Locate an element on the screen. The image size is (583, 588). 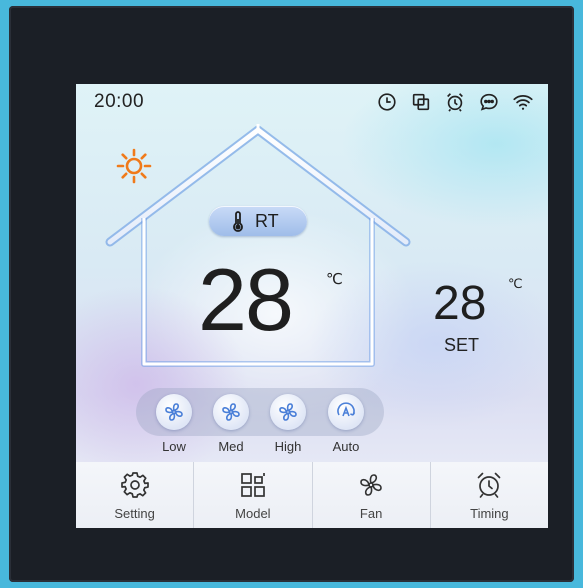
tab-fan: Fan is located at coordinates (372, 495).